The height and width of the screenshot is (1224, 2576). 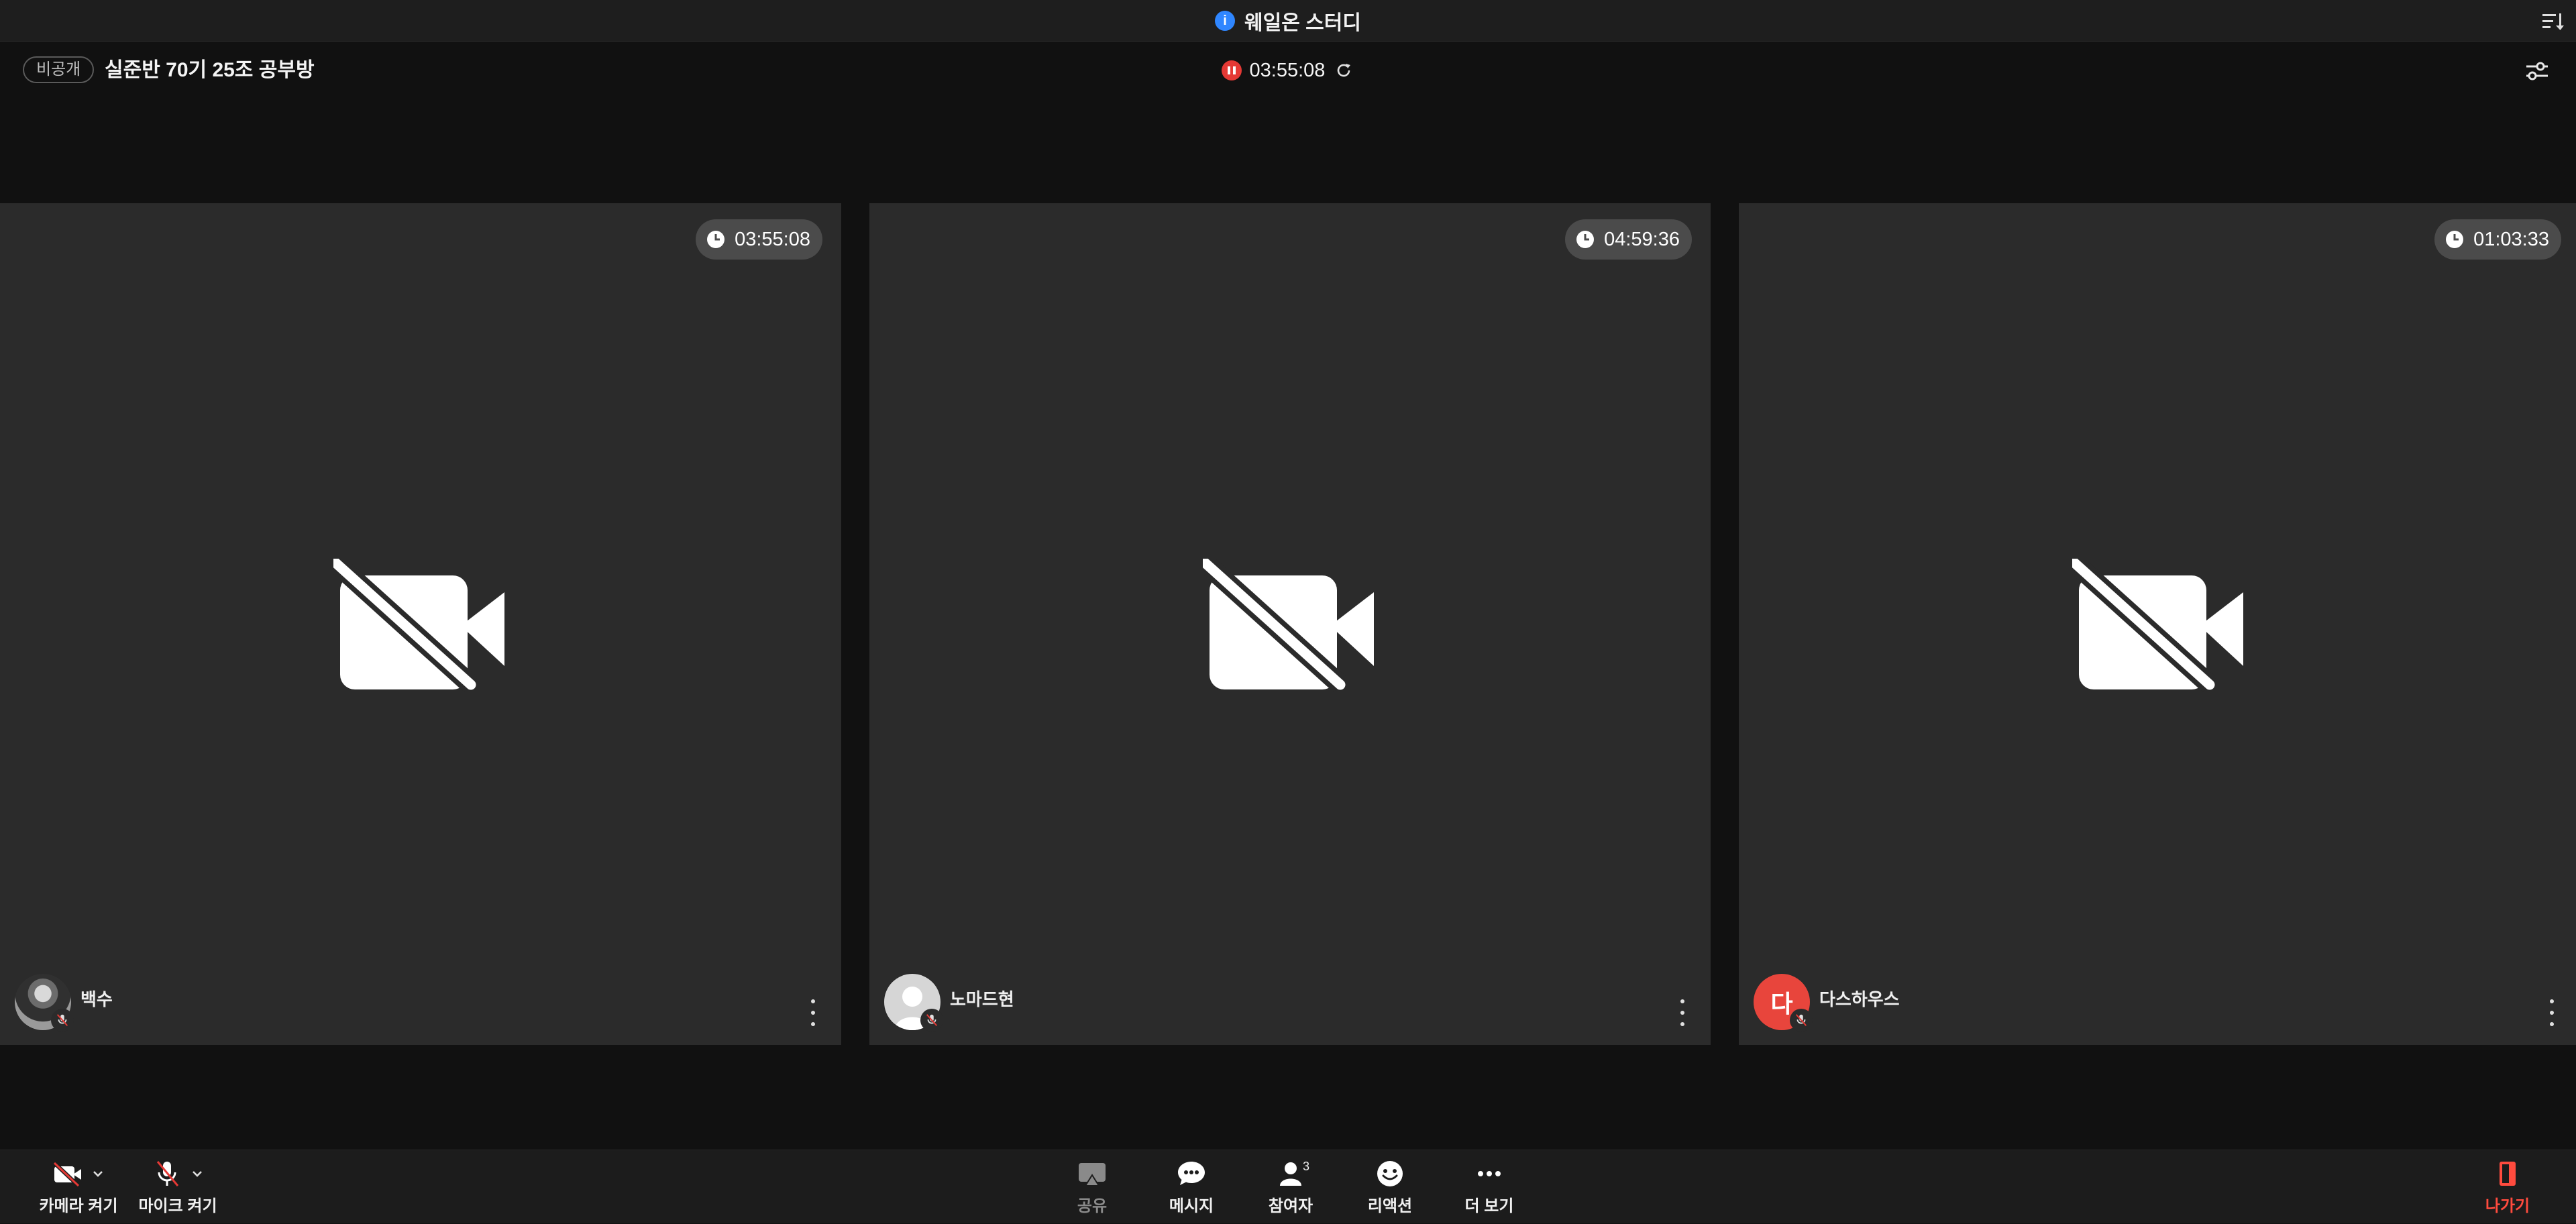 I want to click on participant-info: 다 다스하우스, so click(x=1827, y=1003).